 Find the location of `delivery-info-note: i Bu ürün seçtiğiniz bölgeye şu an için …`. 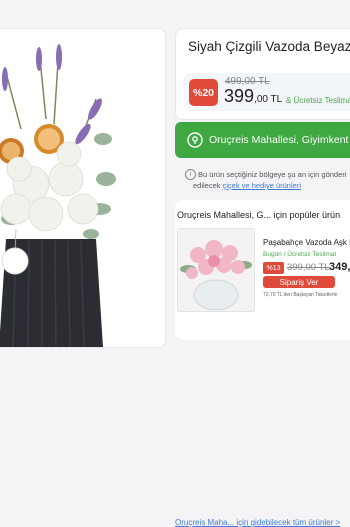

delivery-info-note: i Bu ürün seçtiğiniz bölgeye şu an için … is located at coordinates (262, 180).